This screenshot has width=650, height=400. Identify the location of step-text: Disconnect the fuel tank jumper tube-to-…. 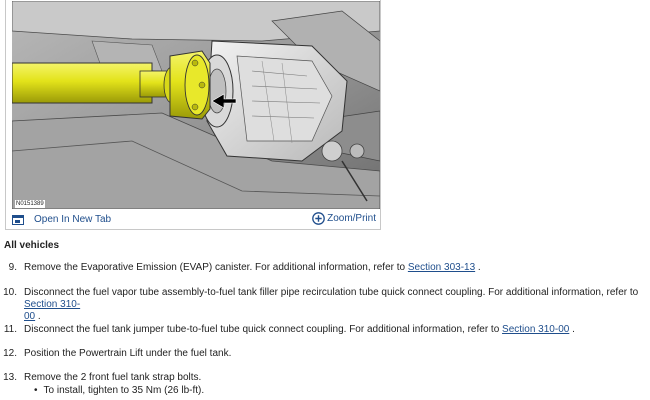
(337, 330).